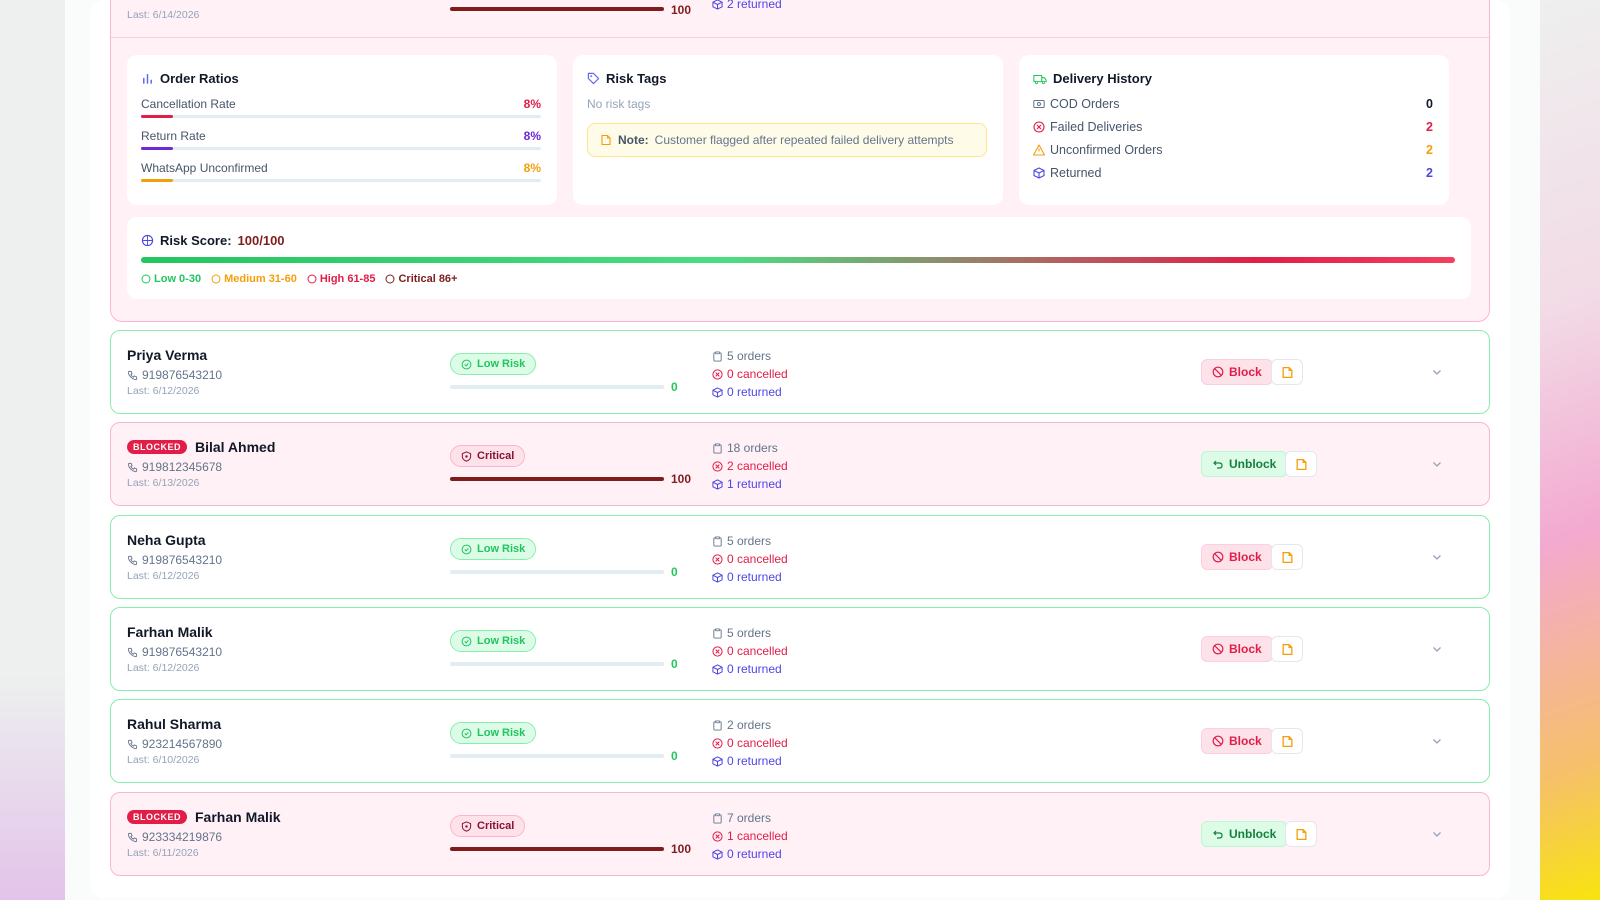 This screenshot has width=1600, height=900. I want to click on risk-level-badge: Low Risk, so click(493, 549).